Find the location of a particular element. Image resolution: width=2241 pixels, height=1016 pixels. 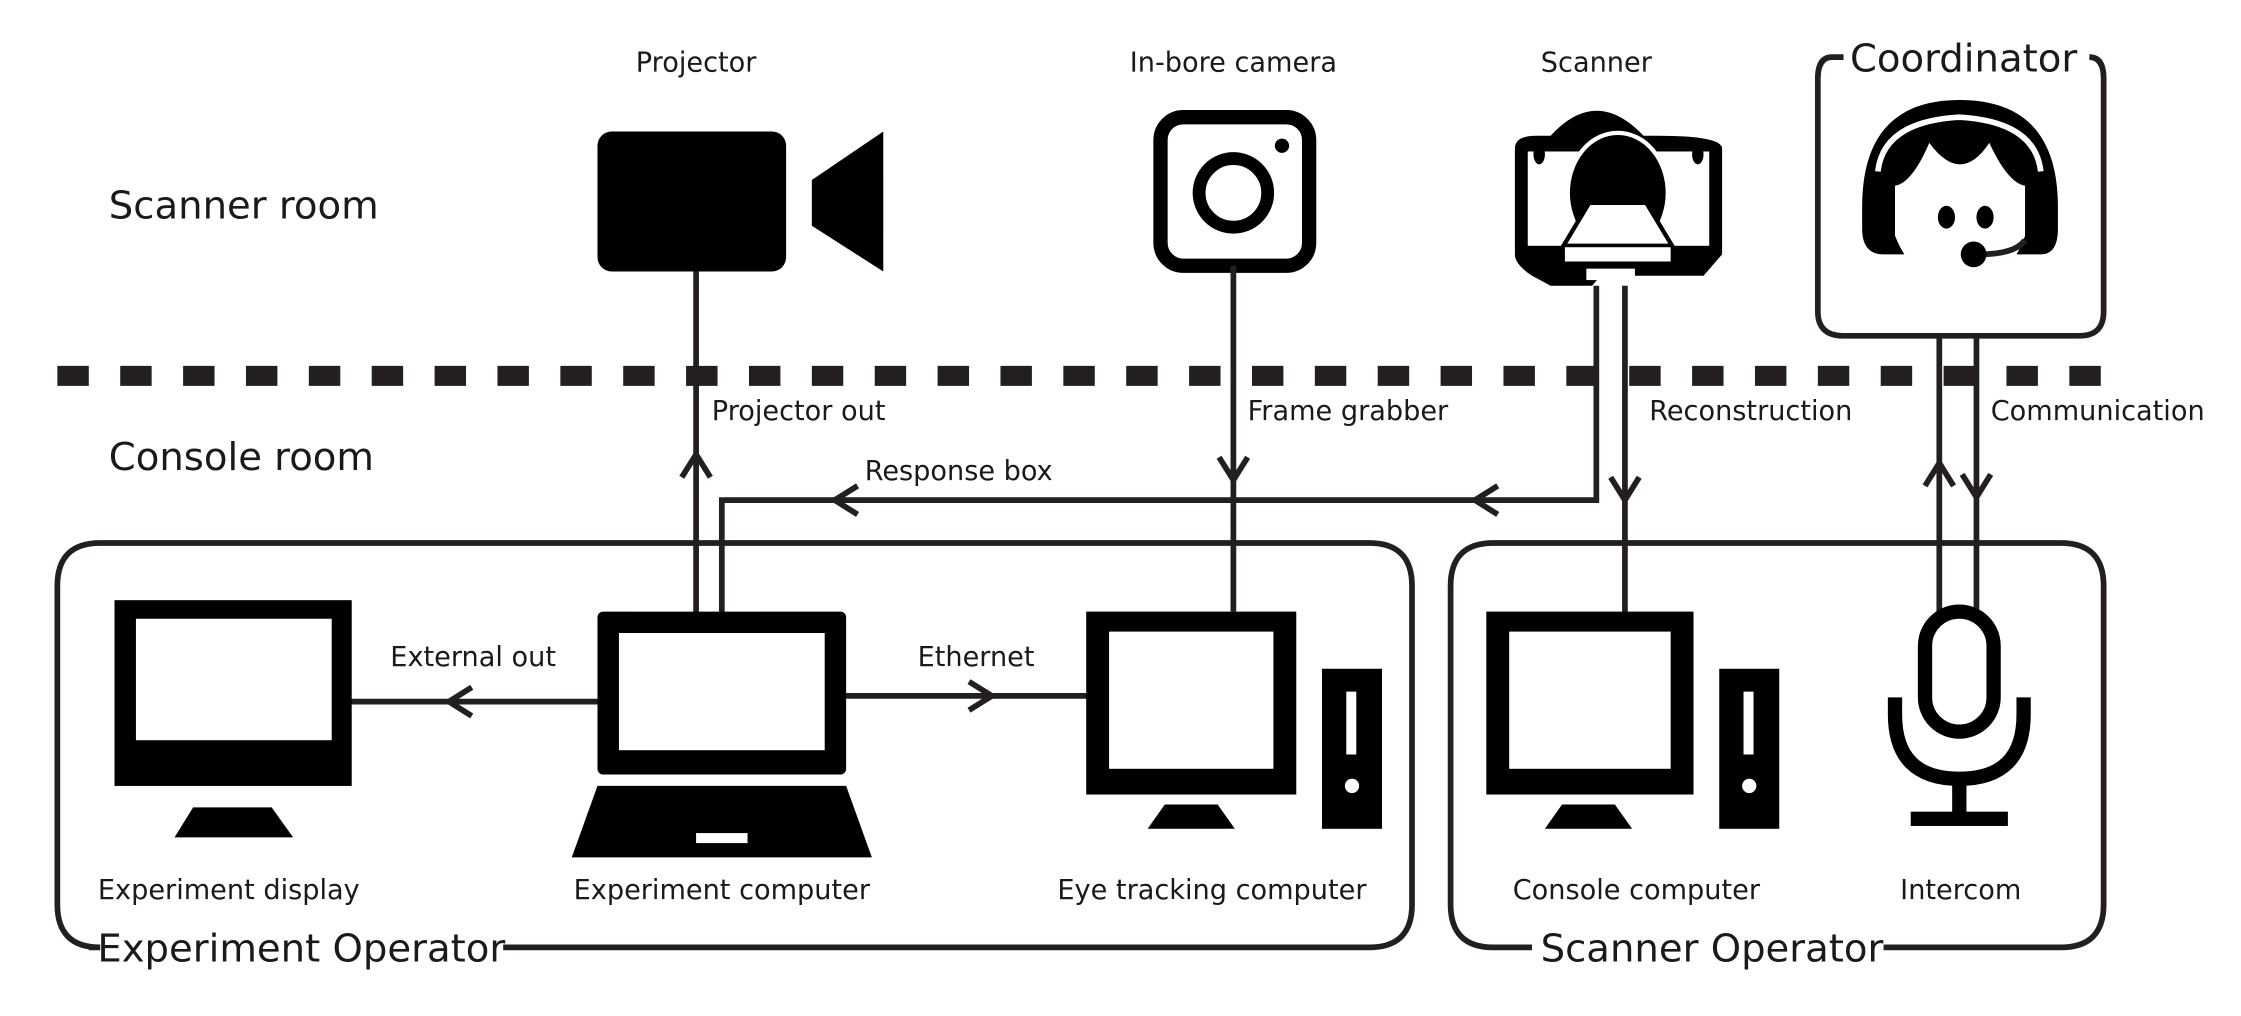

scanner-room-label: Scanner room is located at coordinates (244, 206).